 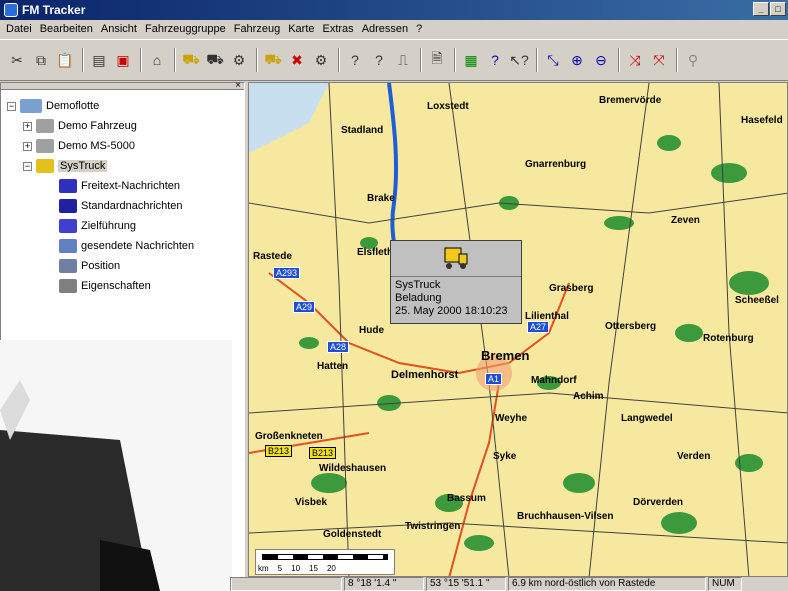 I want to click on popup-timestamp: 25. May 2000 18:10:23, so click(x=451, y=311).